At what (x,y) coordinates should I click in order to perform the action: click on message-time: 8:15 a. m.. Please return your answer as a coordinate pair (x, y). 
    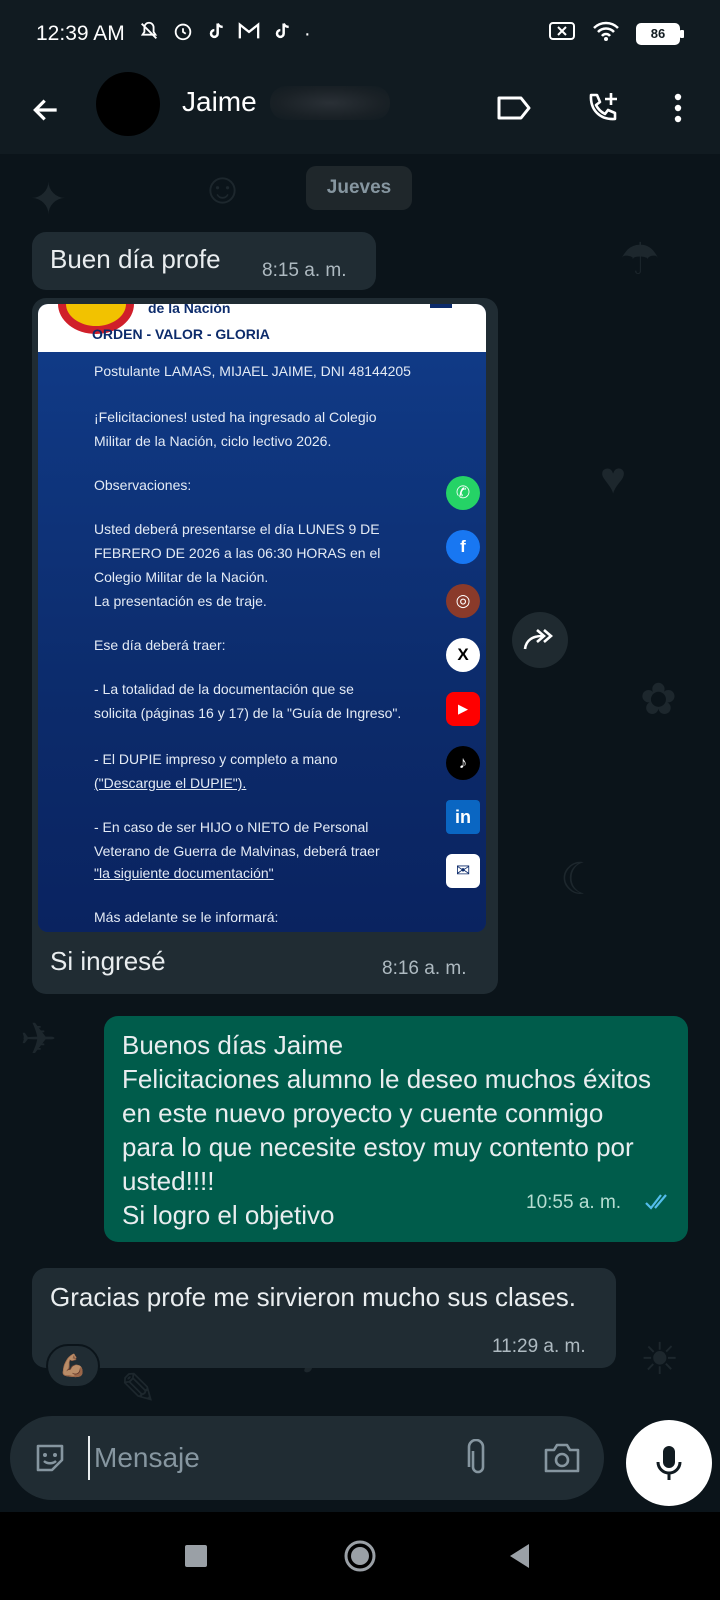
    Looking at the image, I should click on (304, 270).